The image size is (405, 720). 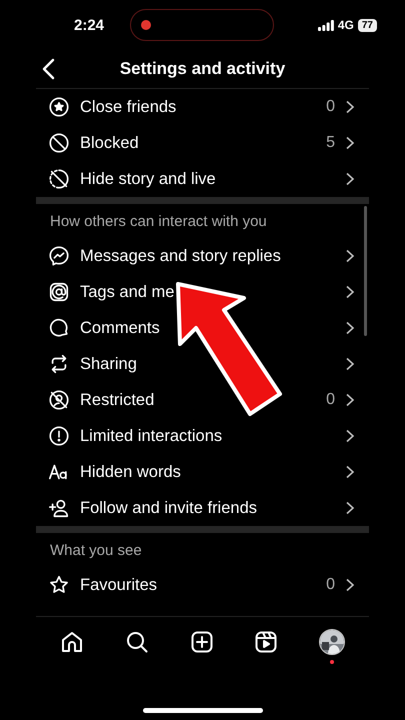 I want to click on speech-bubble-icon, so click(x=59, y=328).